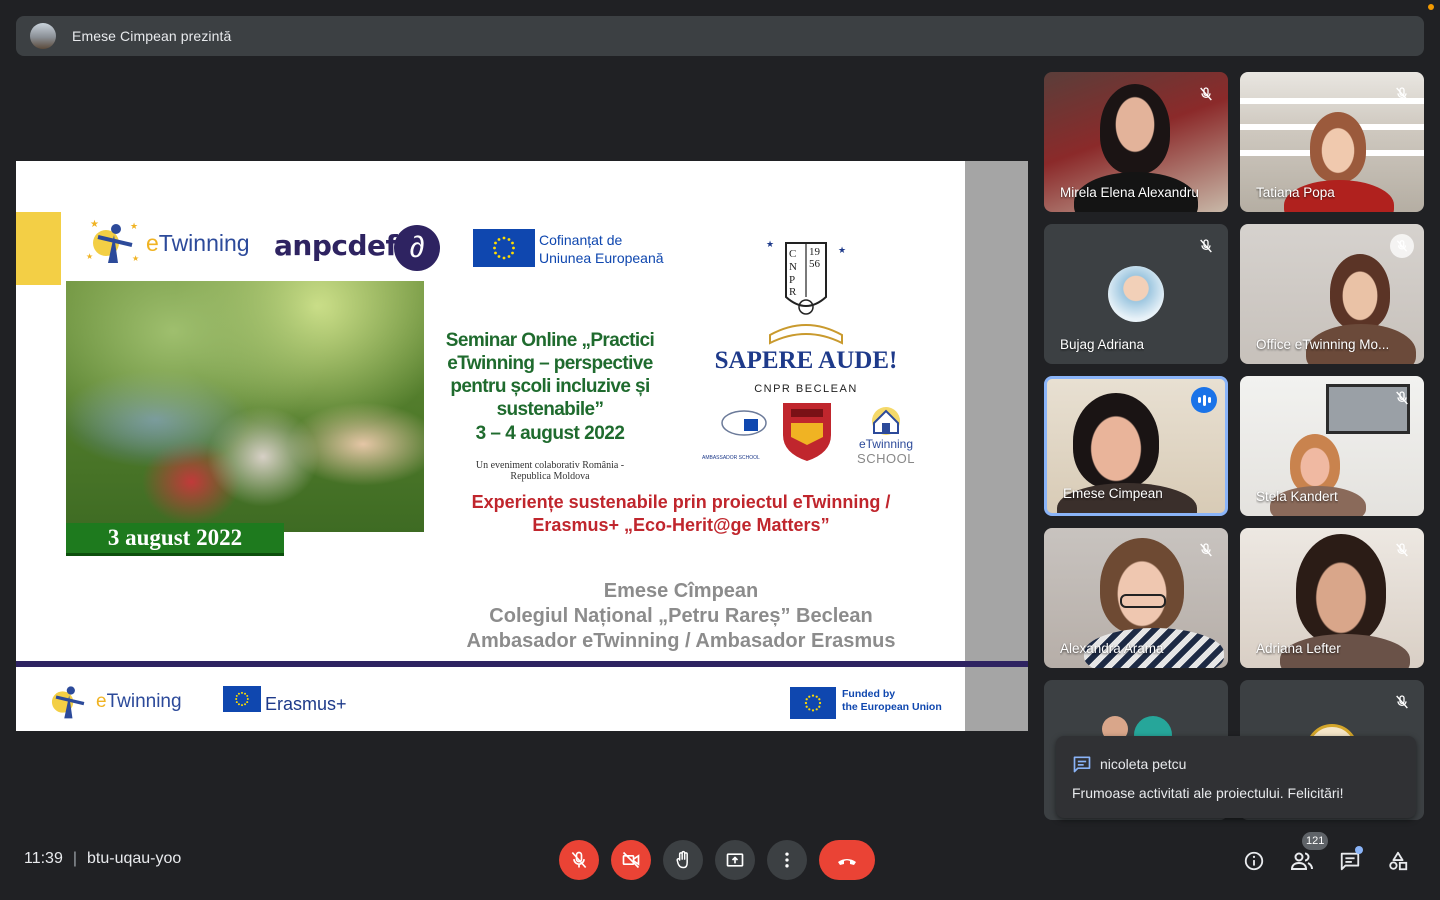 The height and width of the screenshot is (900, 1440). I want to click on participant-tile: Alexandra Arama, so click(1136, 598).